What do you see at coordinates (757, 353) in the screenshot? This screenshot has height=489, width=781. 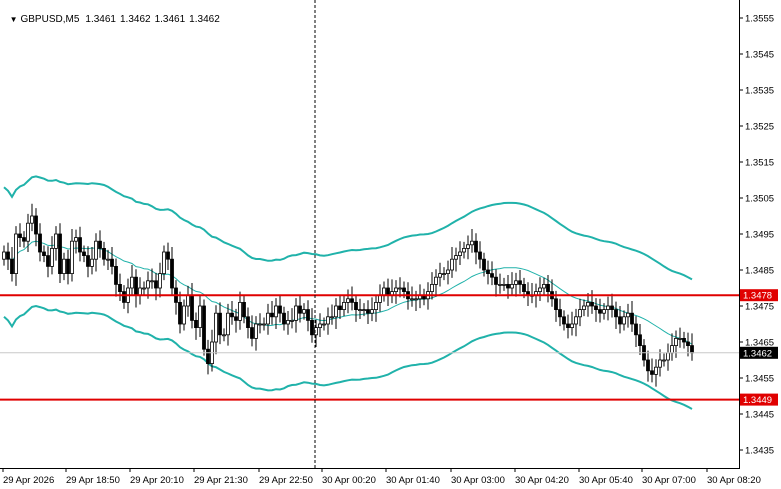 I see `current-price-label: 1.3462` at bounding box center [757, 353].